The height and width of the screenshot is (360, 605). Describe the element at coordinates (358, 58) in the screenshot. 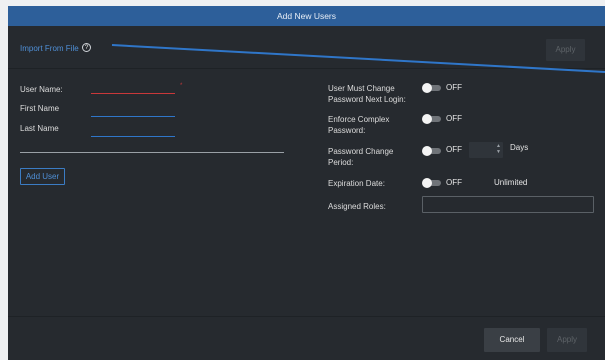

I see `annotation-arrow` at that location.